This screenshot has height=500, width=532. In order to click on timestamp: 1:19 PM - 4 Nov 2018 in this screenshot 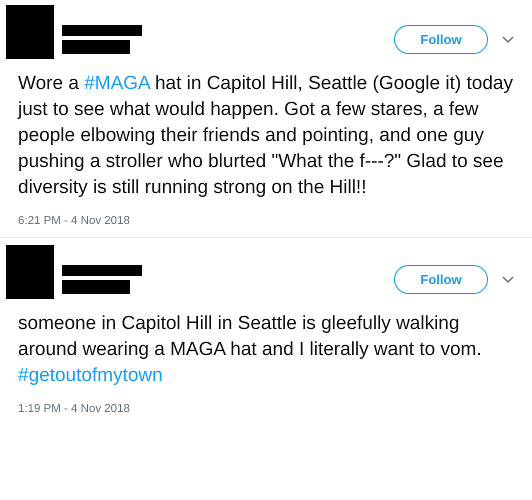, I will do `click(74, 409)`.